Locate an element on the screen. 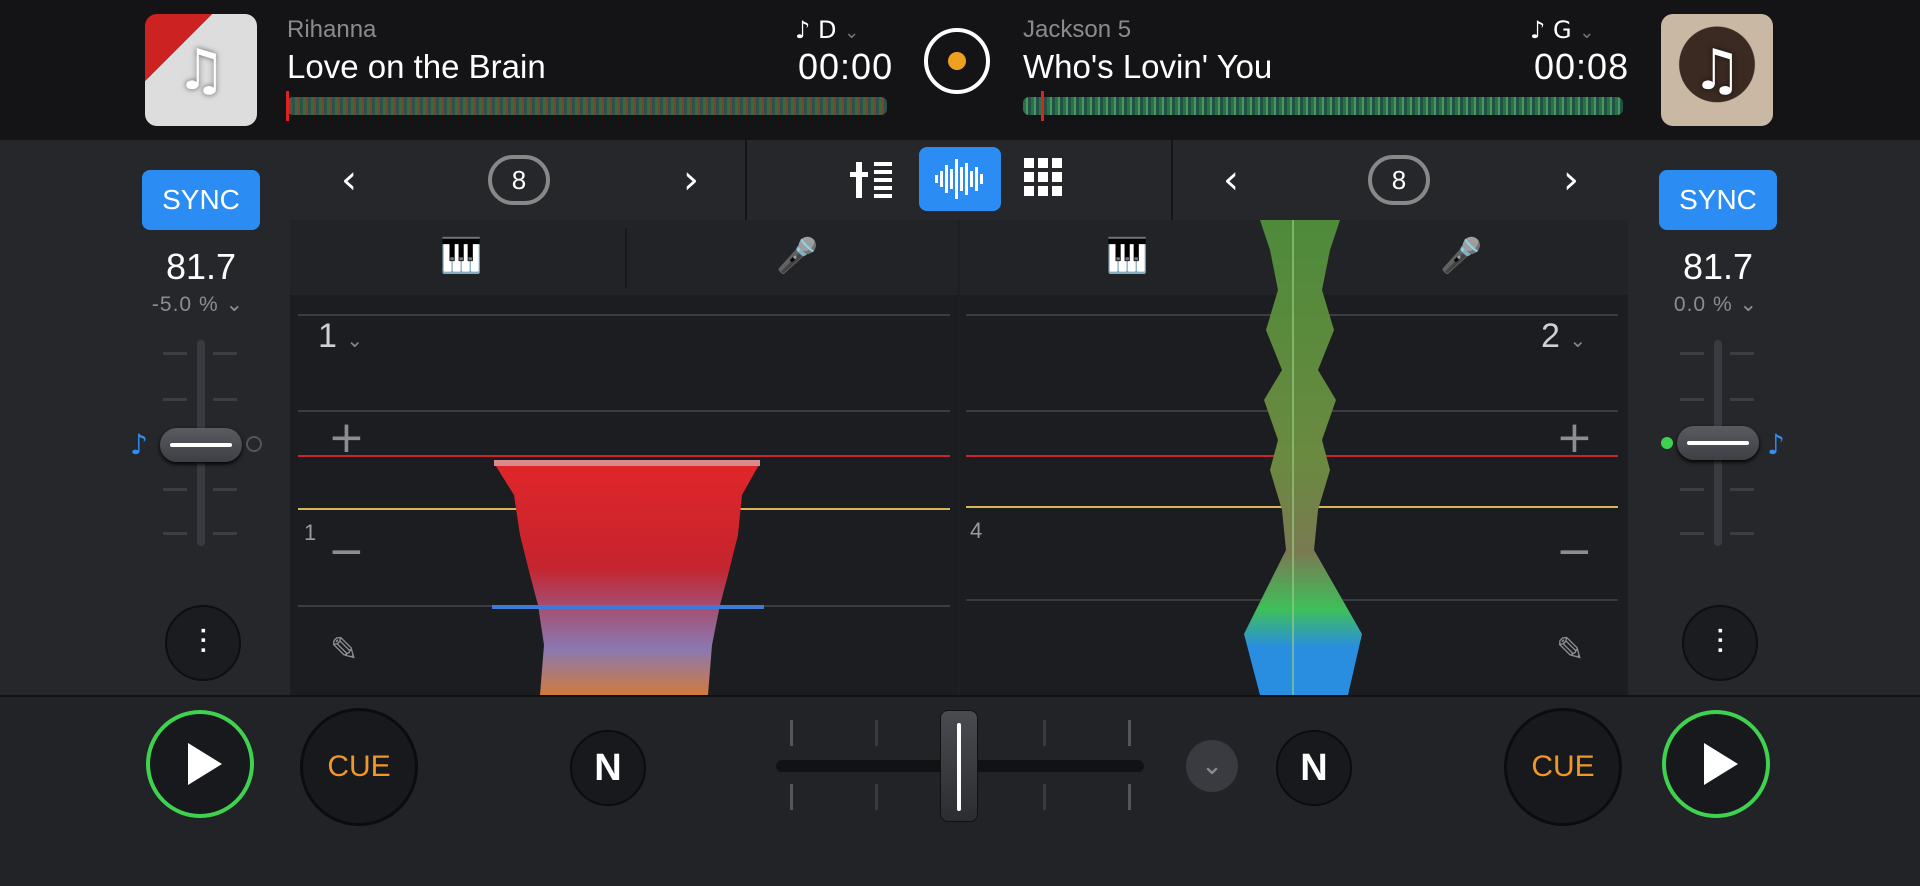 This screenshot has height=886, width=1920. deck-b-title: Who's Lovin' You is located at coordinates (1148, 66).